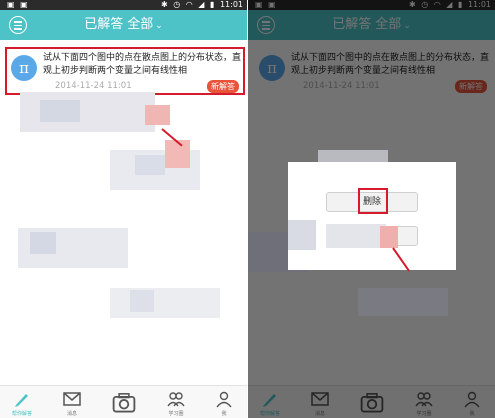 Image resolution: width=495 pixels, height=418 pixels. Describe the element at coordinates (212, 4) in the screenshot. I see `battery-icon: ▮` at that location.